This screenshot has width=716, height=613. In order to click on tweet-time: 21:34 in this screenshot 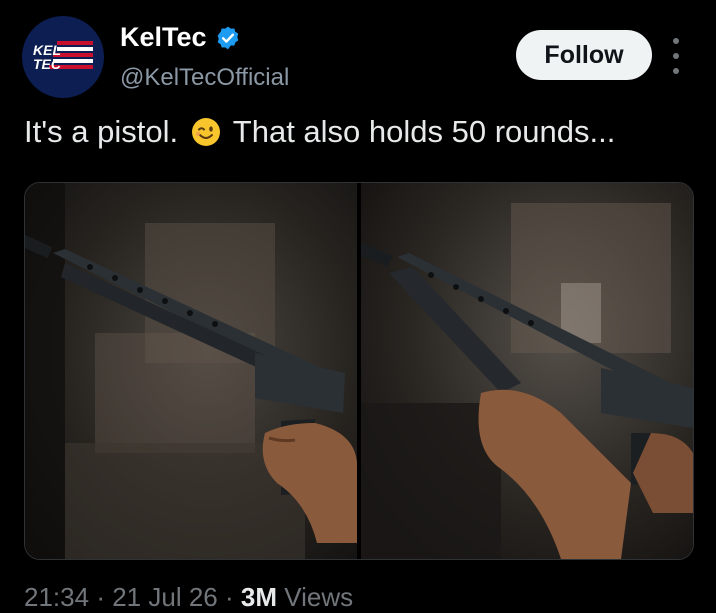, I will do `click(56, 597)`.